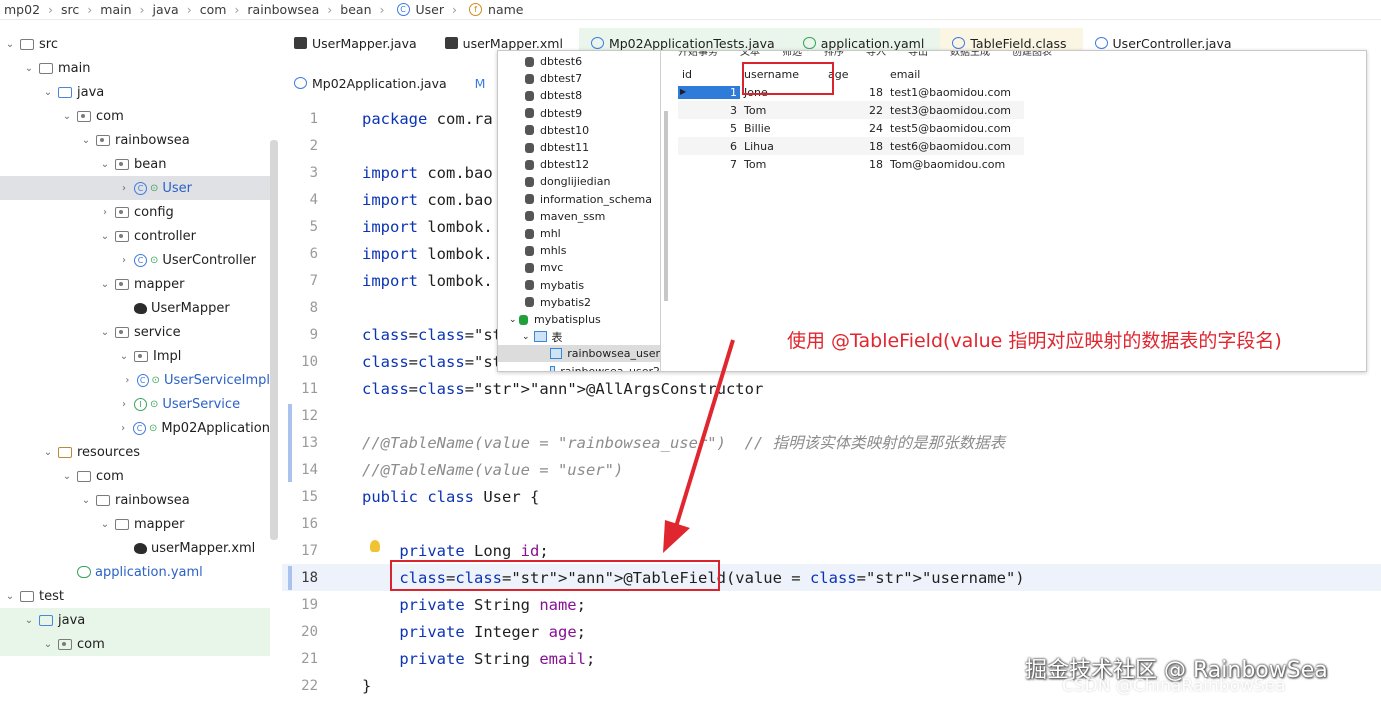 This screenshot has height=701, width=1381. I want to click on watermark-csdn: CSDN @ChinaRainbowSea, so click(1174, 686).